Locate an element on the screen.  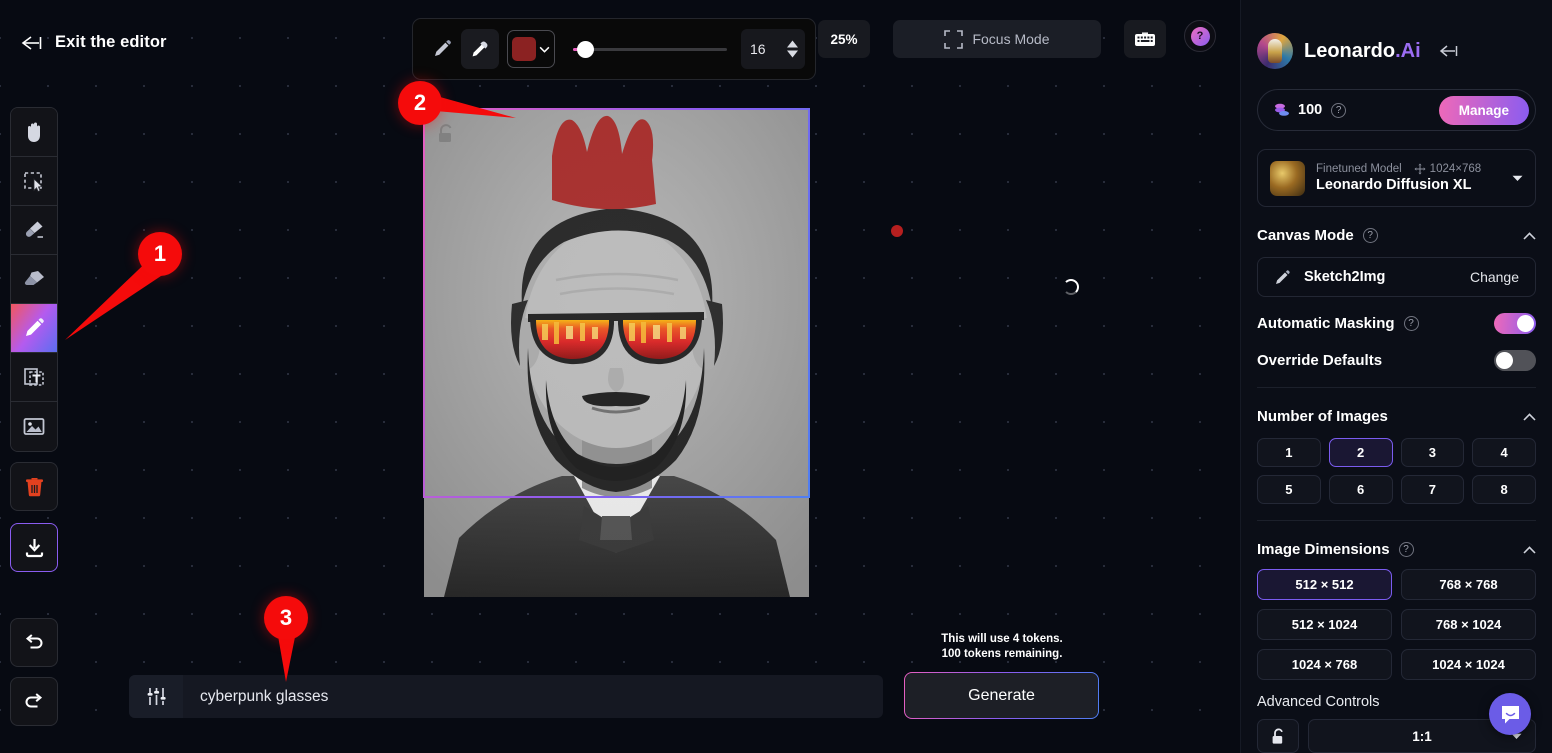
brand-name-suffix: .Ai is located at coordinates (1408, 50).